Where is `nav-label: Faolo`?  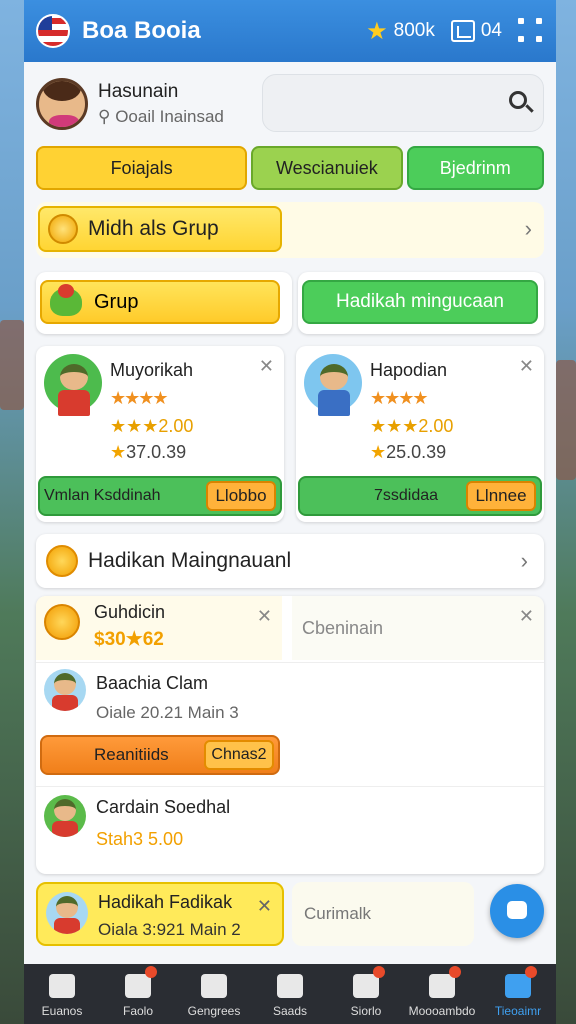 nav-label: Faolo is located at coordinates (138, 1011).